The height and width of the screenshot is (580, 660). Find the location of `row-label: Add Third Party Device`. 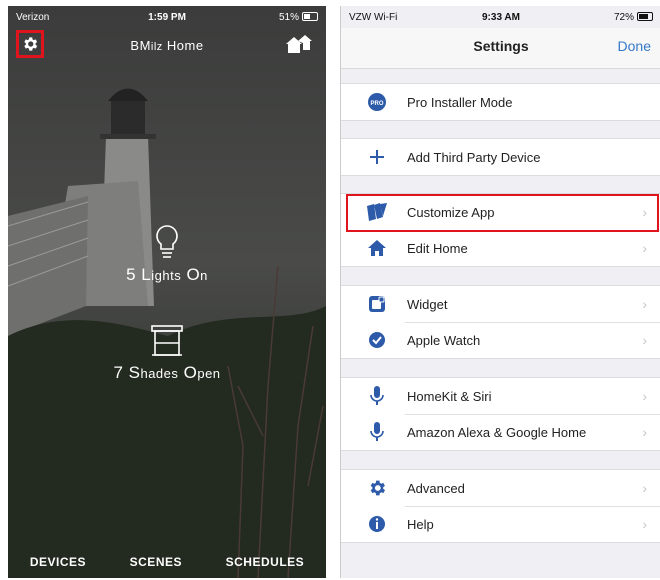

row-label: Add Third Party Device is located at coordinates (474, 157).